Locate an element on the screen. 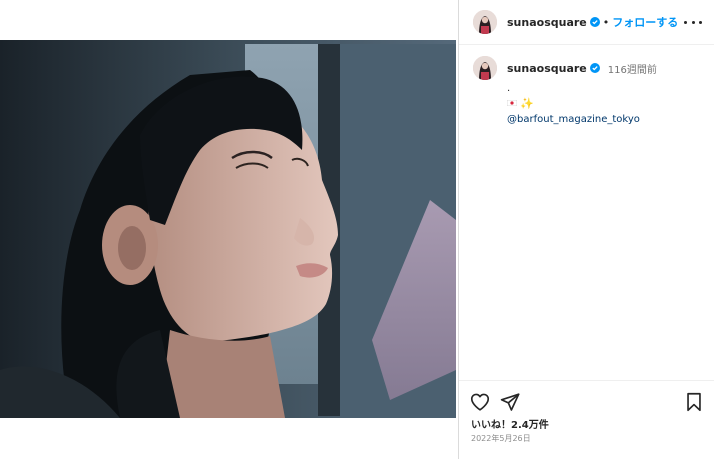 The image size is (714, 459). post-time-ago: 116週間前 is located at coordinates (632, 68).